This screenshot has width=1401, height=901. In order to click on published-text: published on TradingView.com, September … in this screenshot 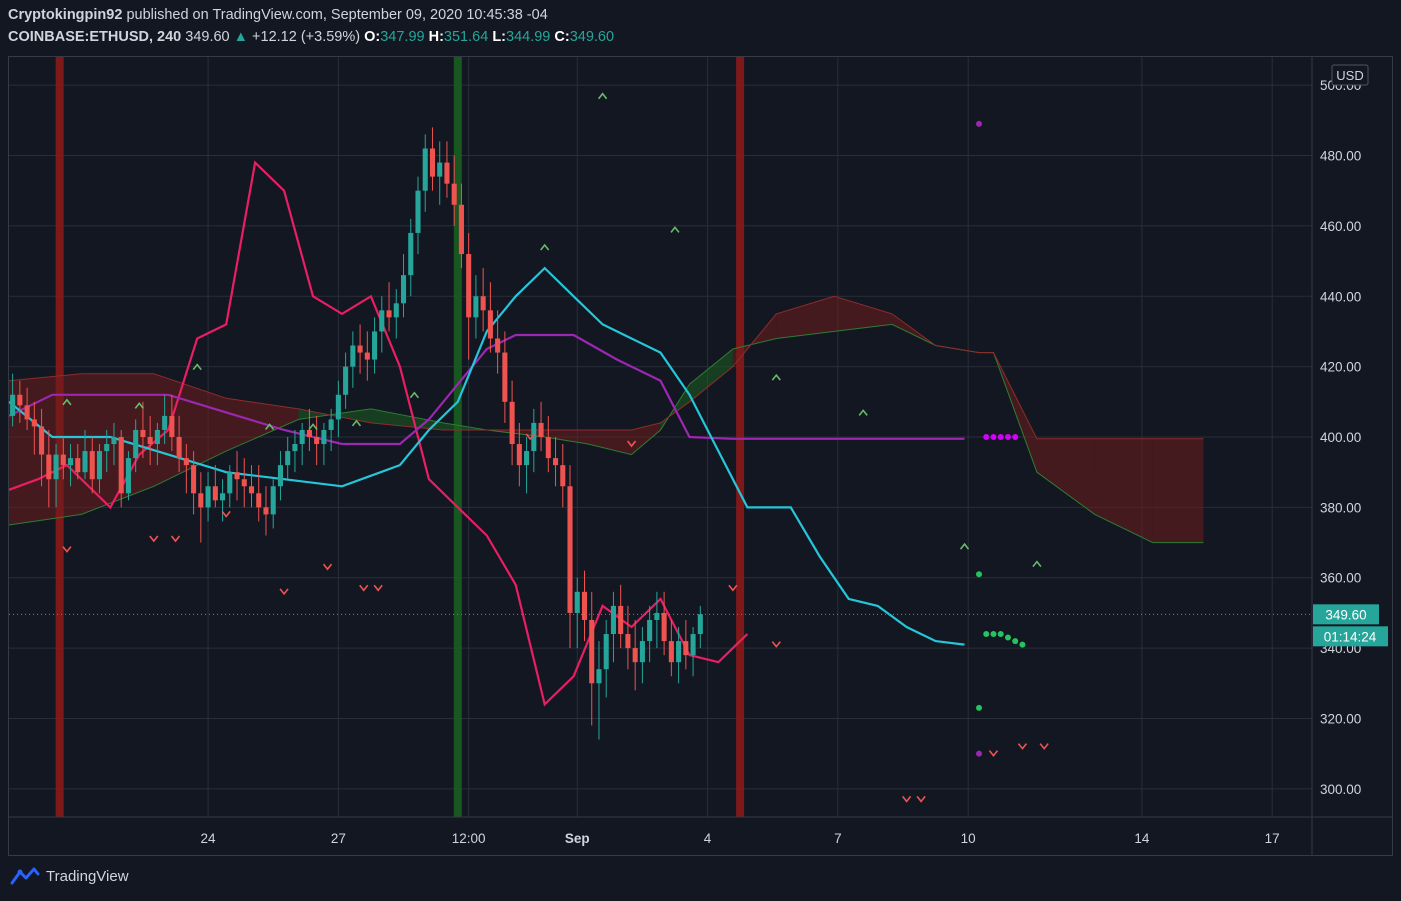, I will do `click(337, 15)`.